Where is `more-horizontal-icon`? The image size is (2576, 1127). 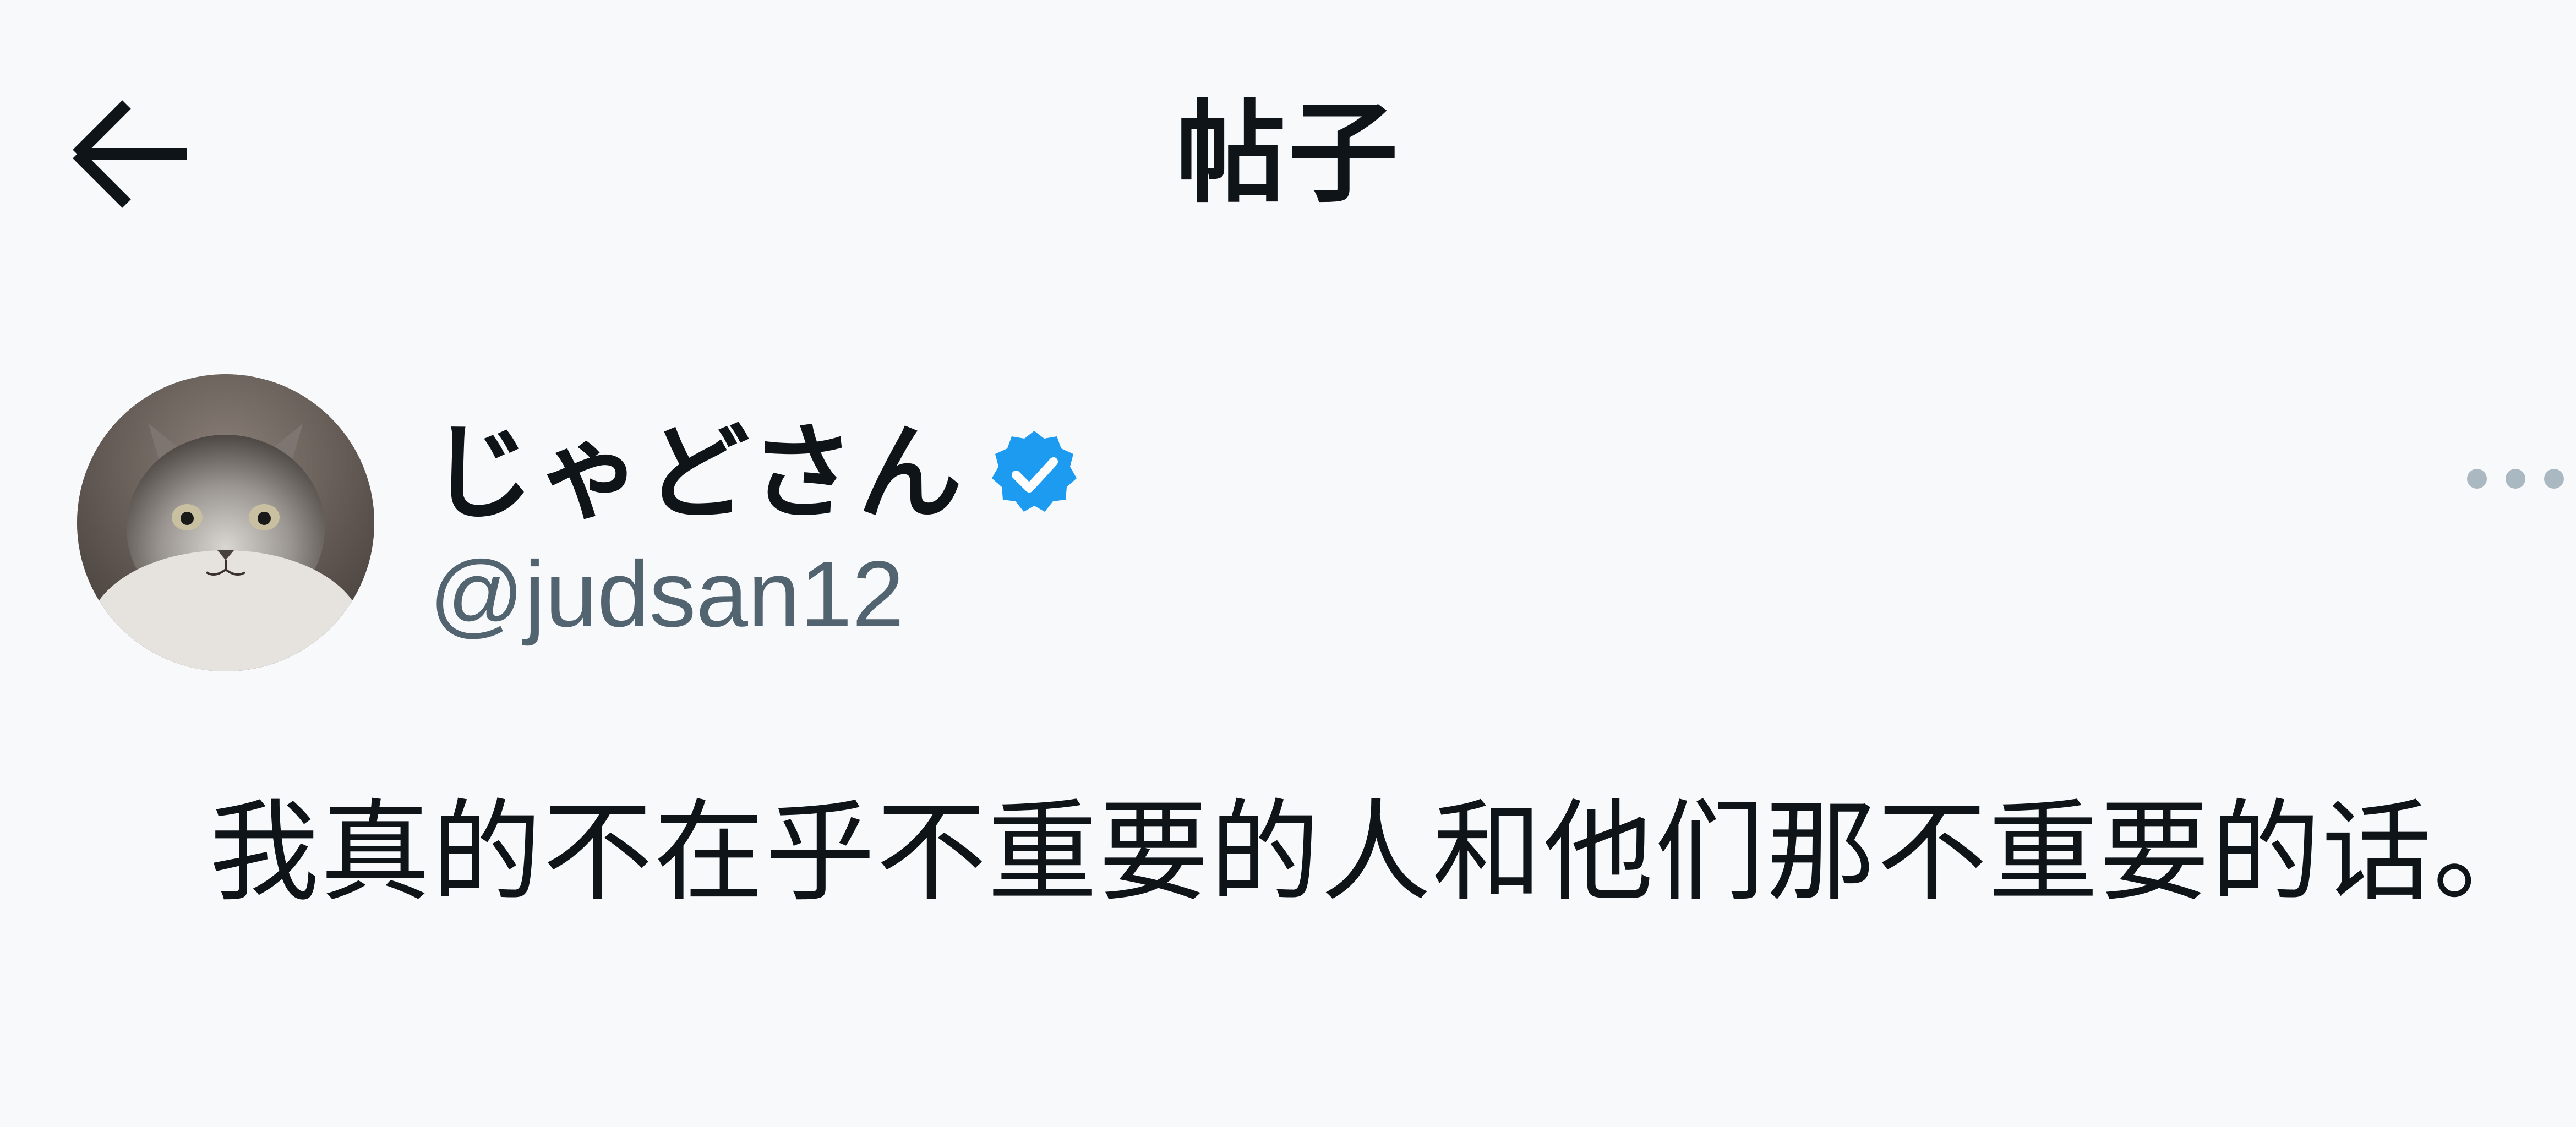 more-horizontal-icon is located at coordinates (2516, 479).